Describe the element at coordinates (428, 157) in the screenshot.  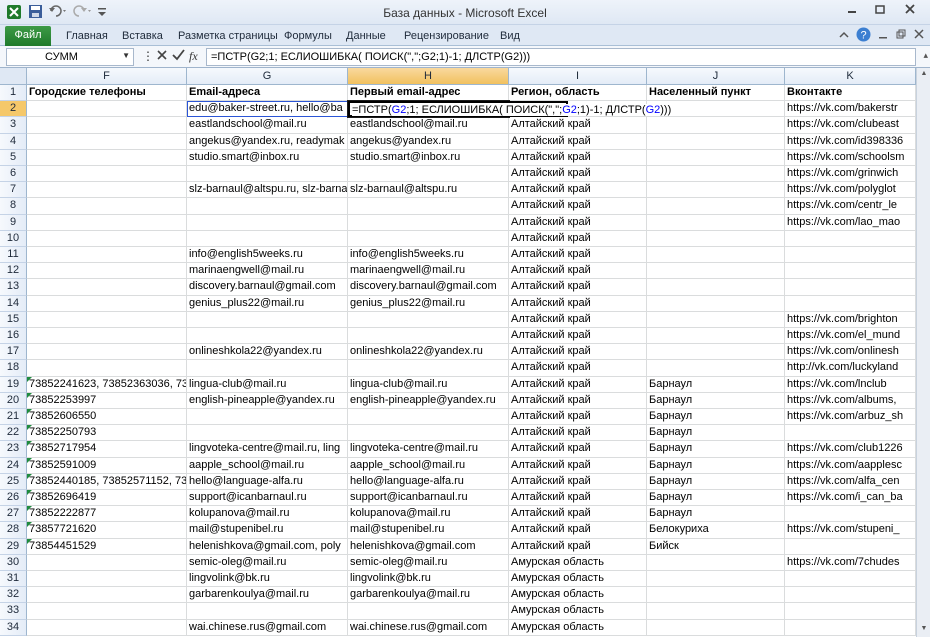
I see `cell-h5: studio.smart@inbox.ru` at that location.